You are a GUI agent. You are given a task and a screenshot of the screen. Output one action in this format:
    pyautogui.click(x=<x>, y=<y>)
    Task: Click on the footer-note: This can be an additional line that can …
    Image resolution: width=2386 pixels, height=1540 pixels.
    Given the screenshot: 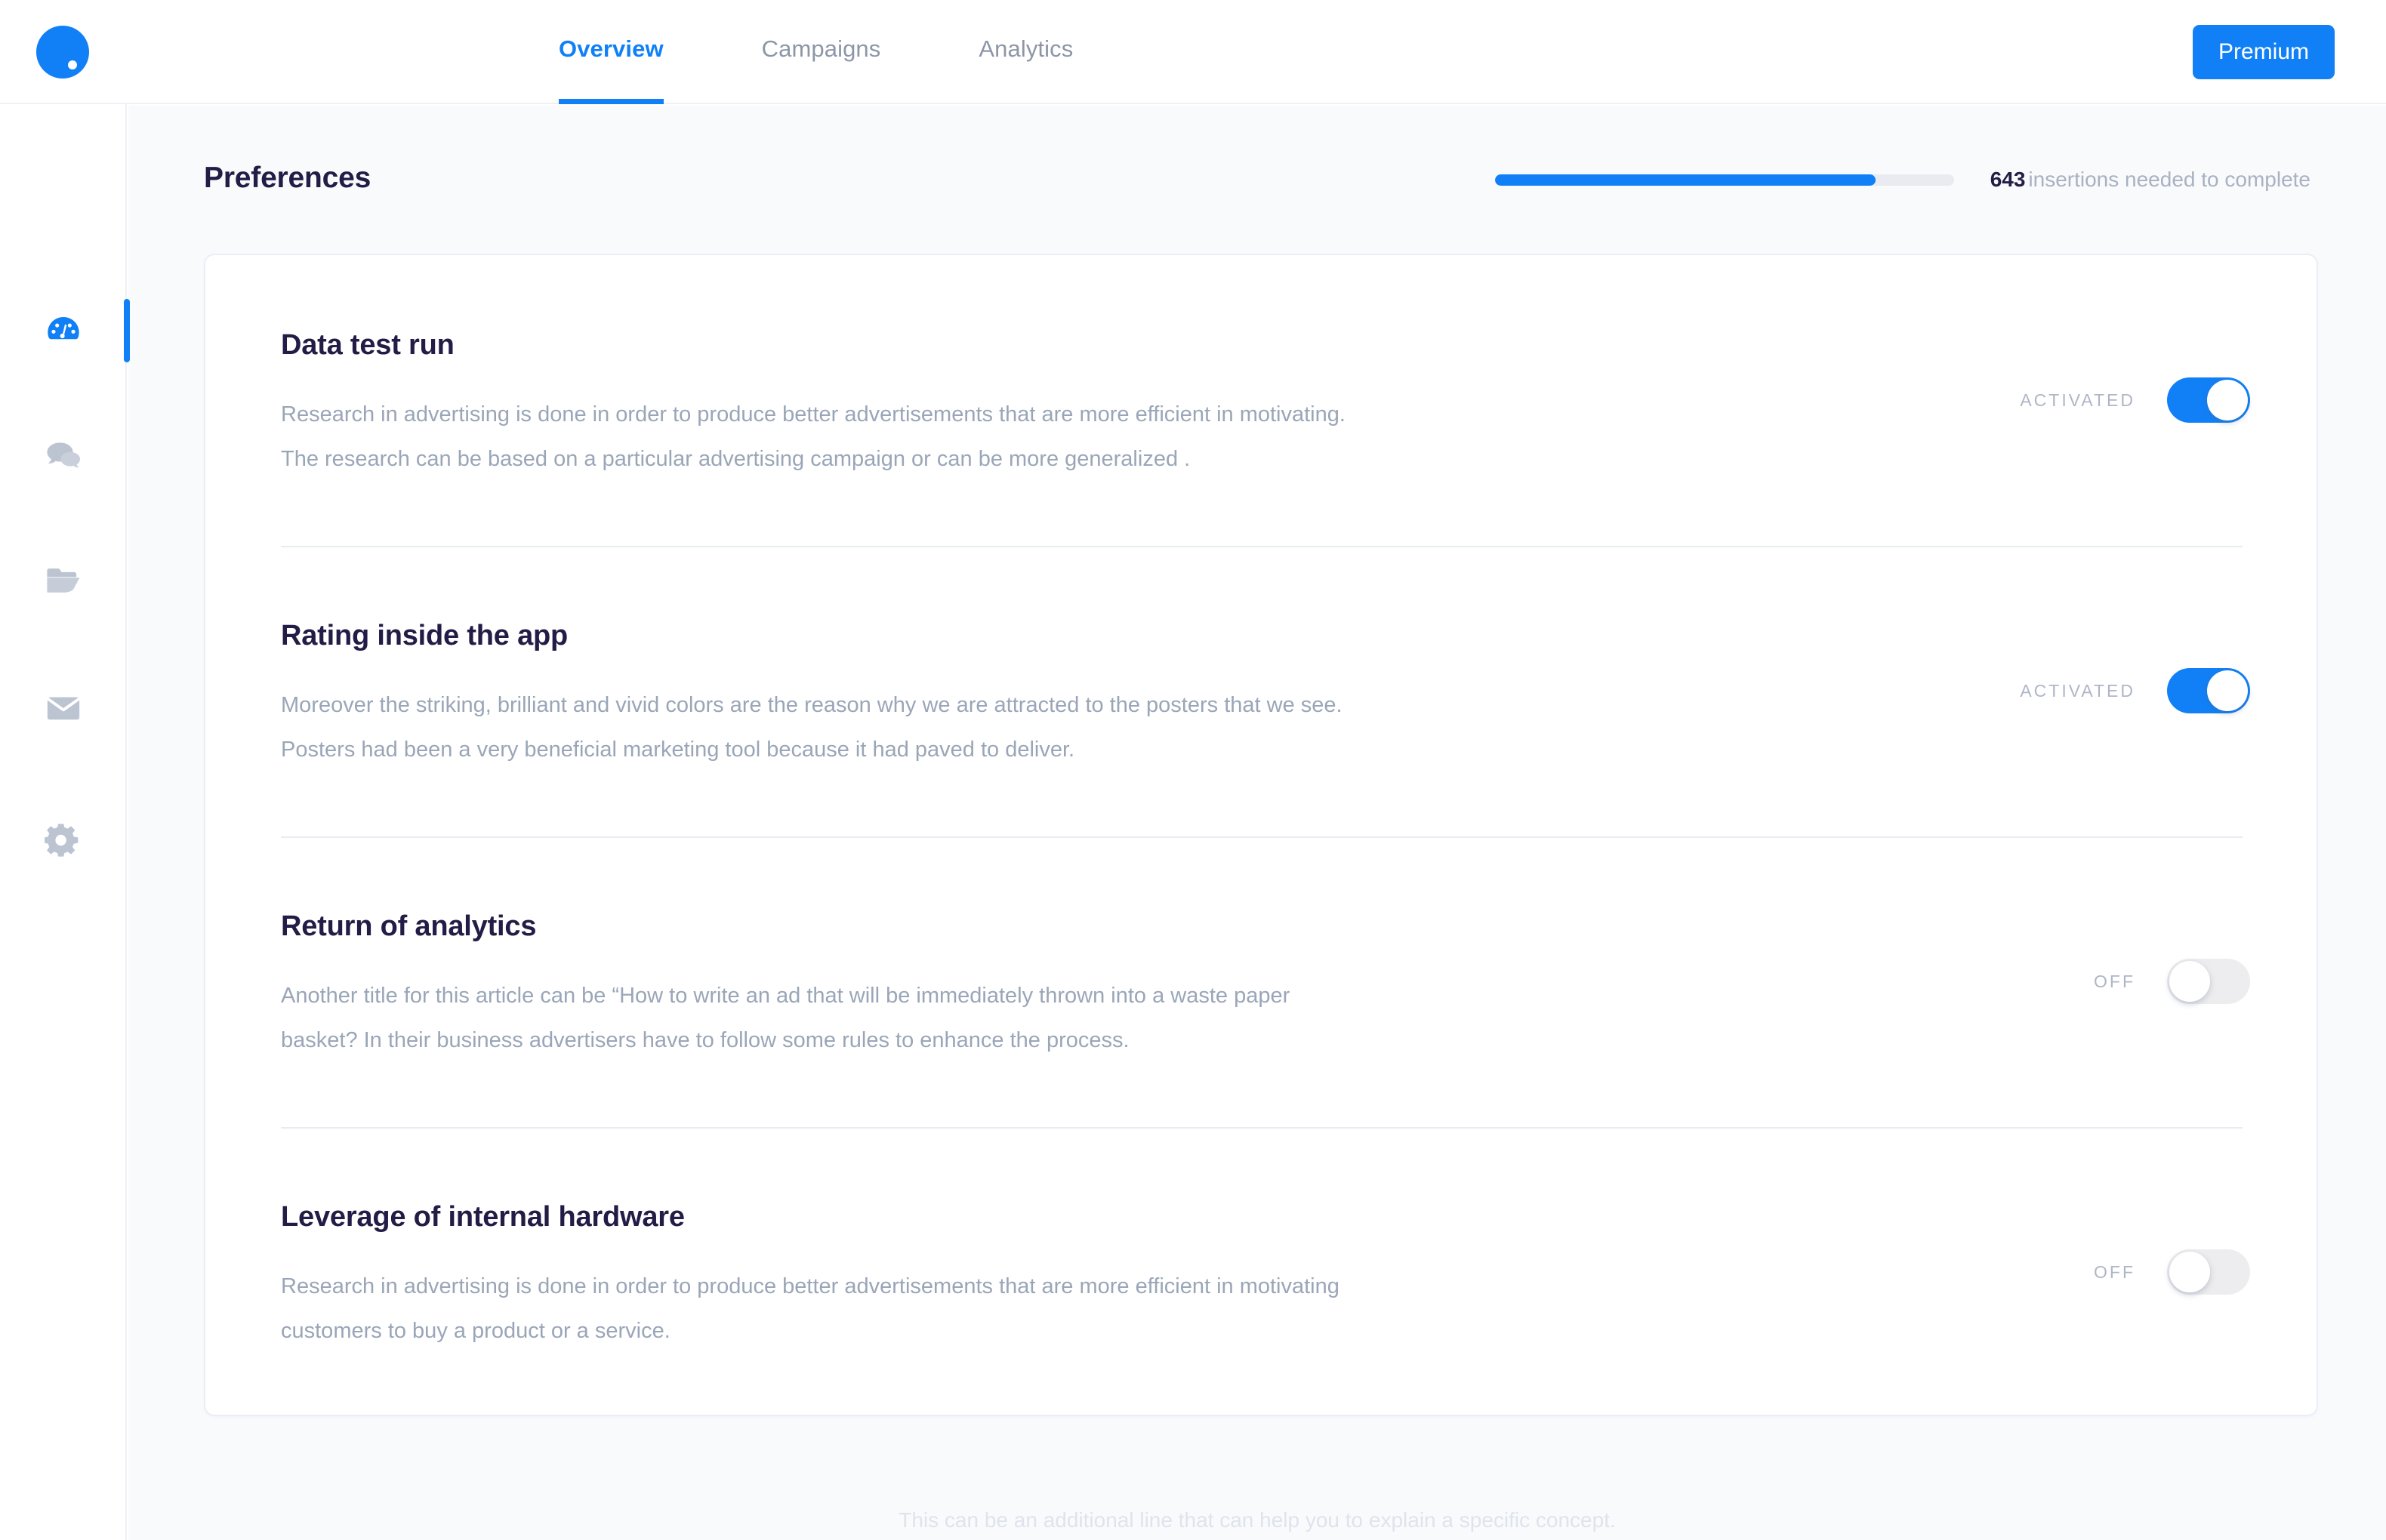 What is the action you would take?
    pyautogui.click(x=1257, y=1520)
    